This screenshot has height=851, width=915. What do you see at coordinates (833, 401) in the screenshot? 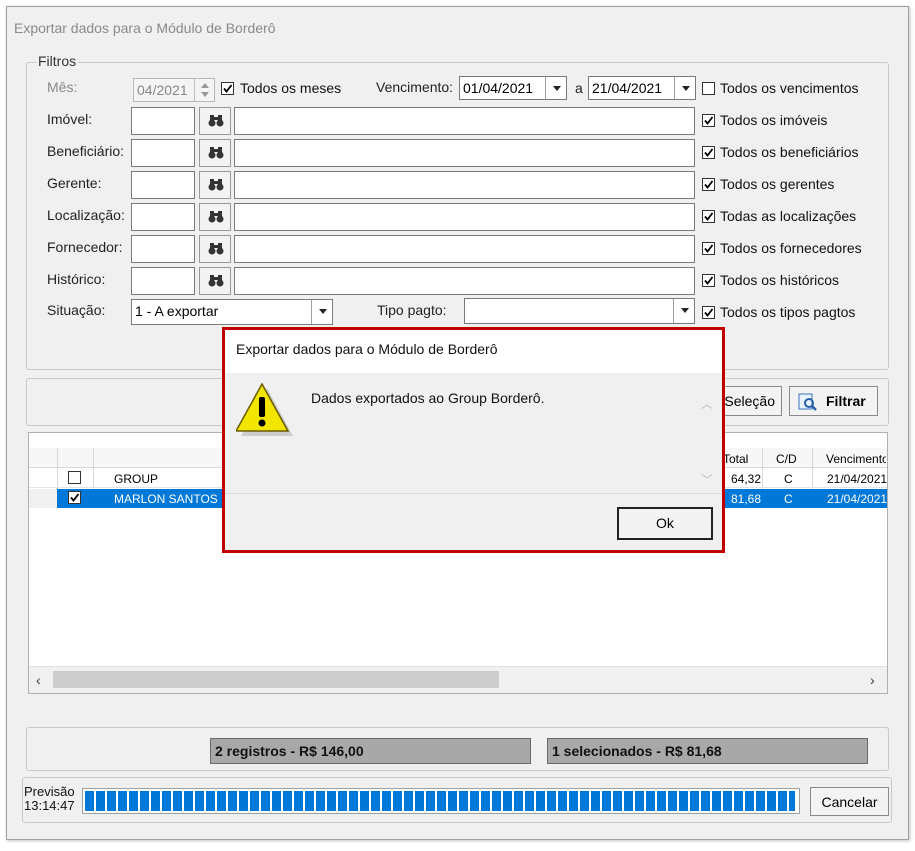
I see `filter-button: Filtrar` at bounding box center [833, 401].